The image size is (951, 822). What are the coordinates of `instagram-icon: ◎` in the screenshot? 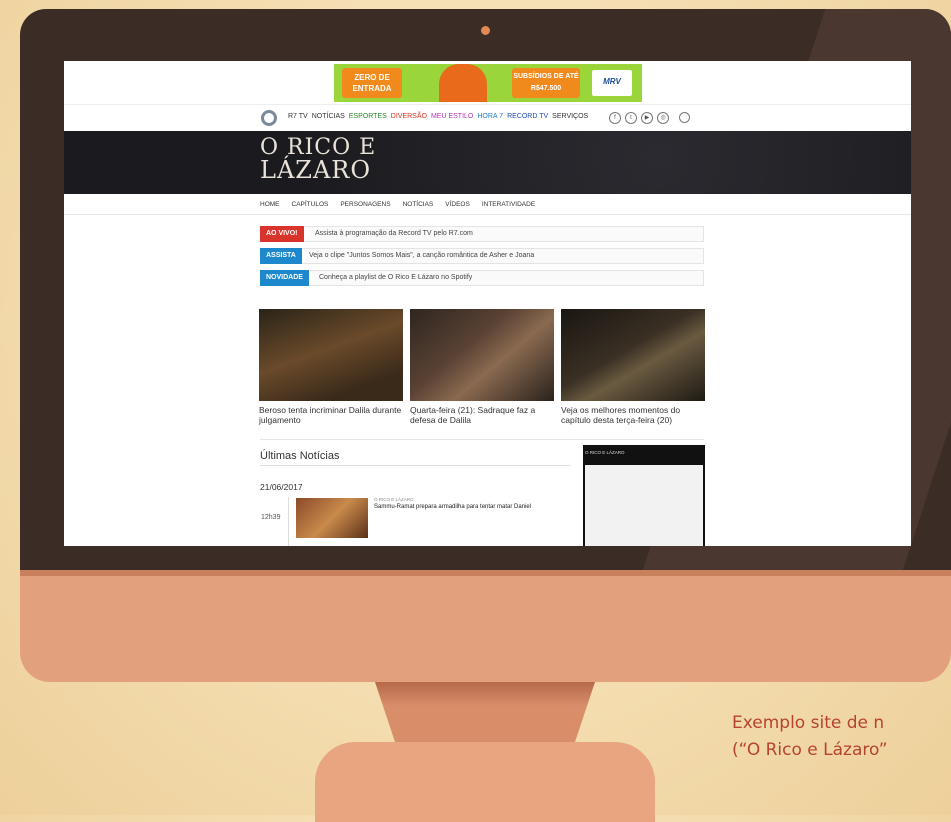 It's located at (663, 118).